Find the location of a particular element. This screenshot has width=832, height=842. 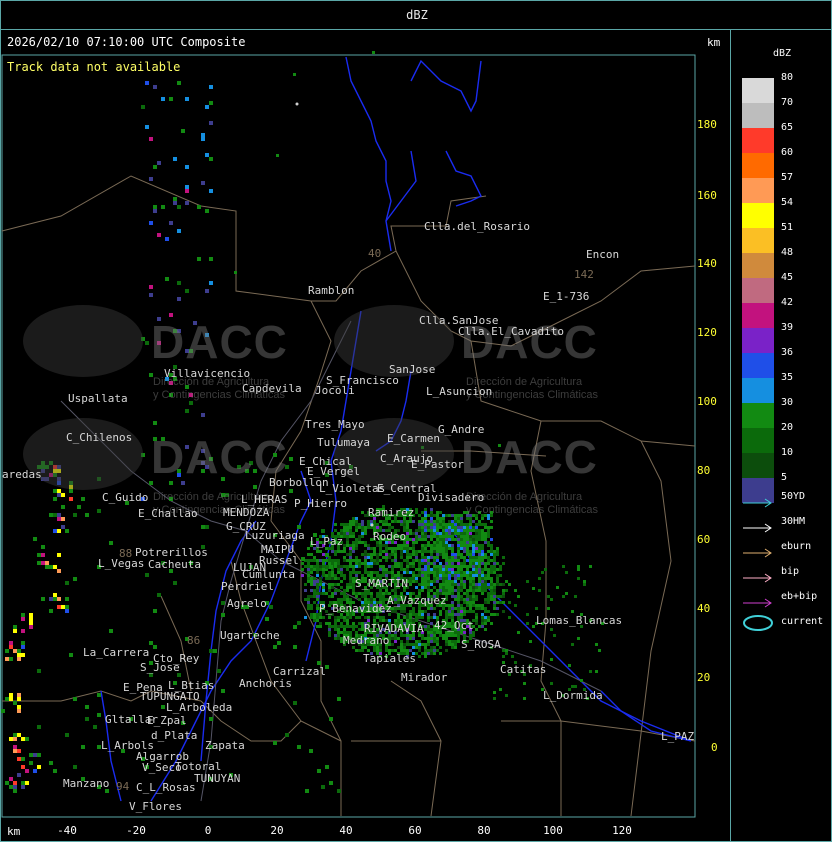

x-tick-label: 120 is located at coordinates (622, 830).